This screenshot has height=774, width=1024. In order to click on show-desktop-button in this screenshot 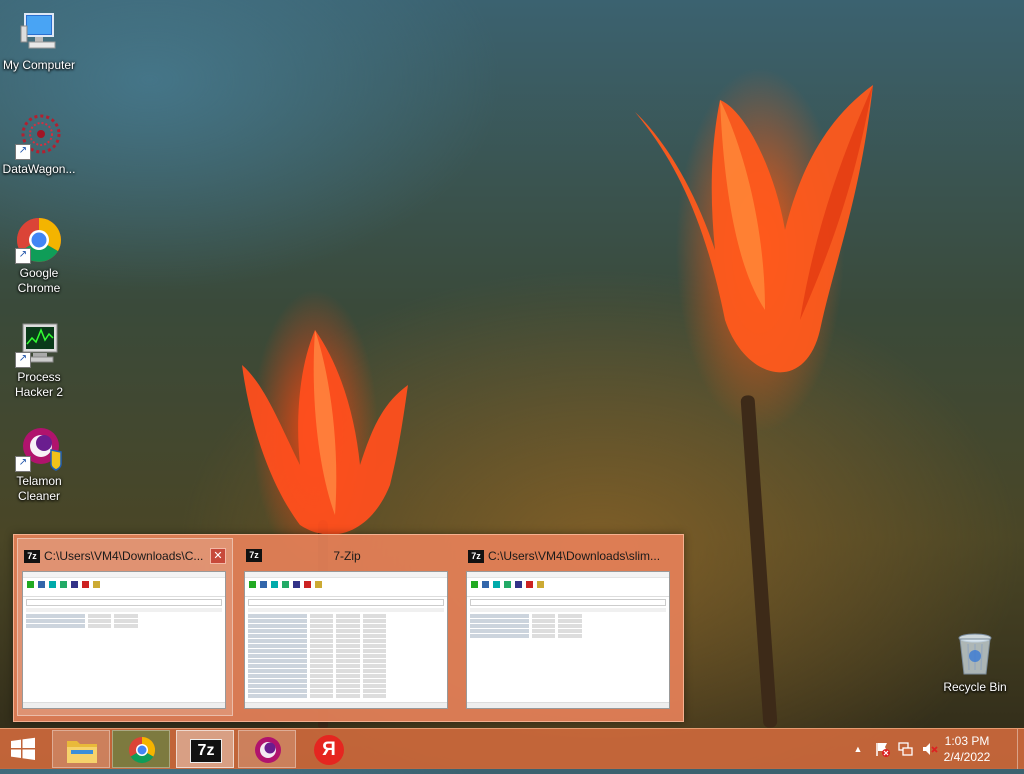, I will do `click(1020, 749)`.